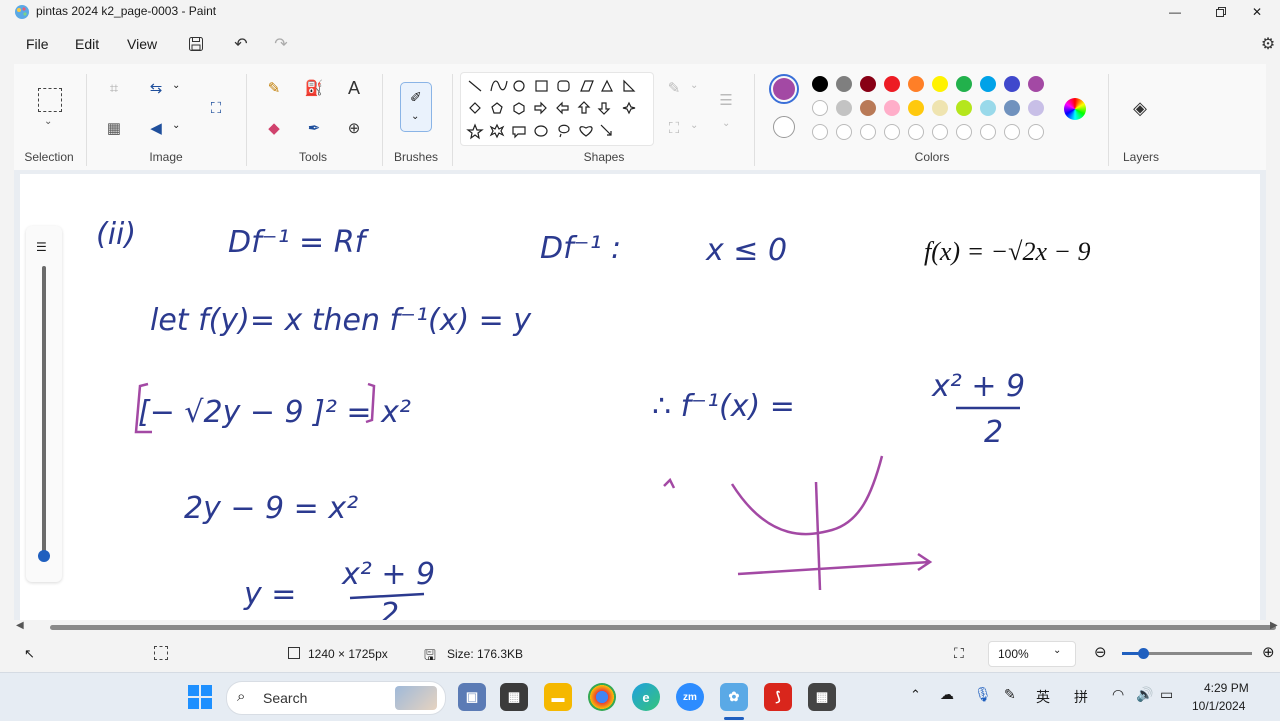 Image resolution: width=1280 pixels, height=721 pixels. What do you see at coordinates (416, 107) in the screenshot?
I see `brushes-button: ✐ ⌄` at bounding box center [416, 107].